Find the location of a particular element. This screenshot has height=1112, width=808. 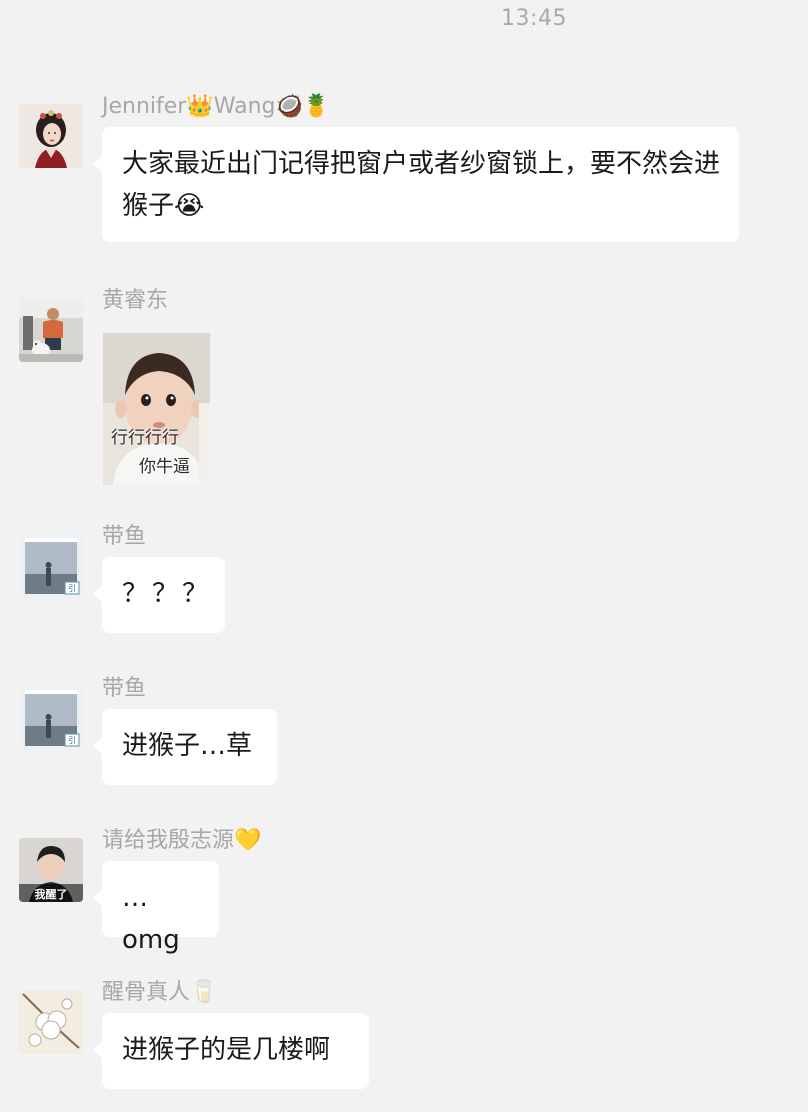

message-bubble: ？？？ is located at coordinates (159, 595).